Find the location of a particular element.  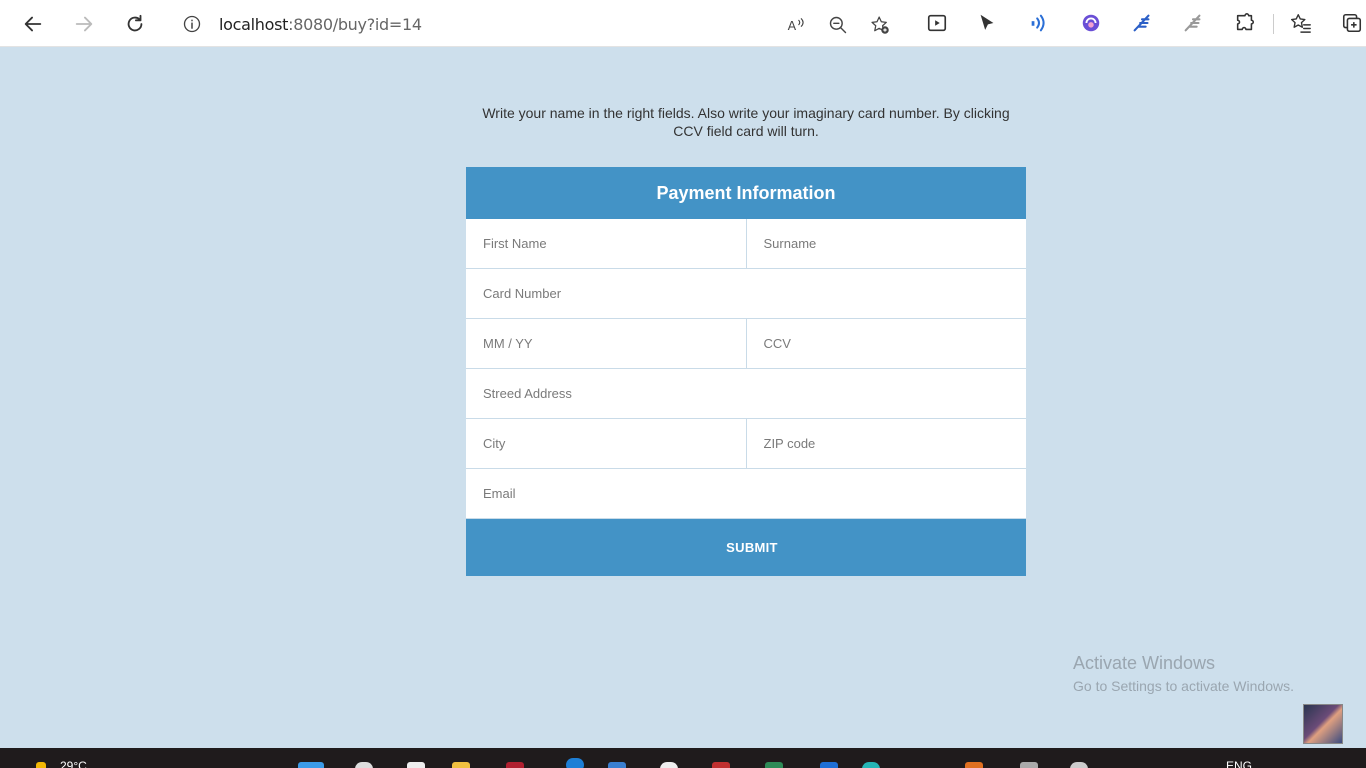

folder-icon is located at coordinates (461, 765).